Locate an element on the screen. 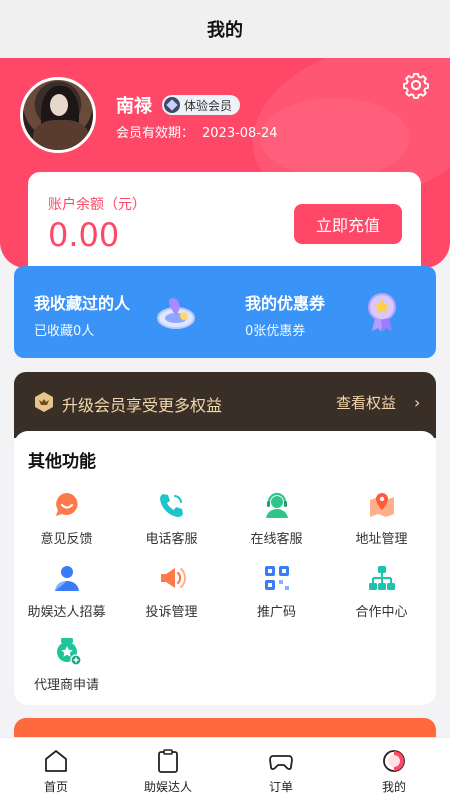 The height and width of the screenshot is (800, 450). page-title-bar: 我的 is located at coordinates (225, 29).